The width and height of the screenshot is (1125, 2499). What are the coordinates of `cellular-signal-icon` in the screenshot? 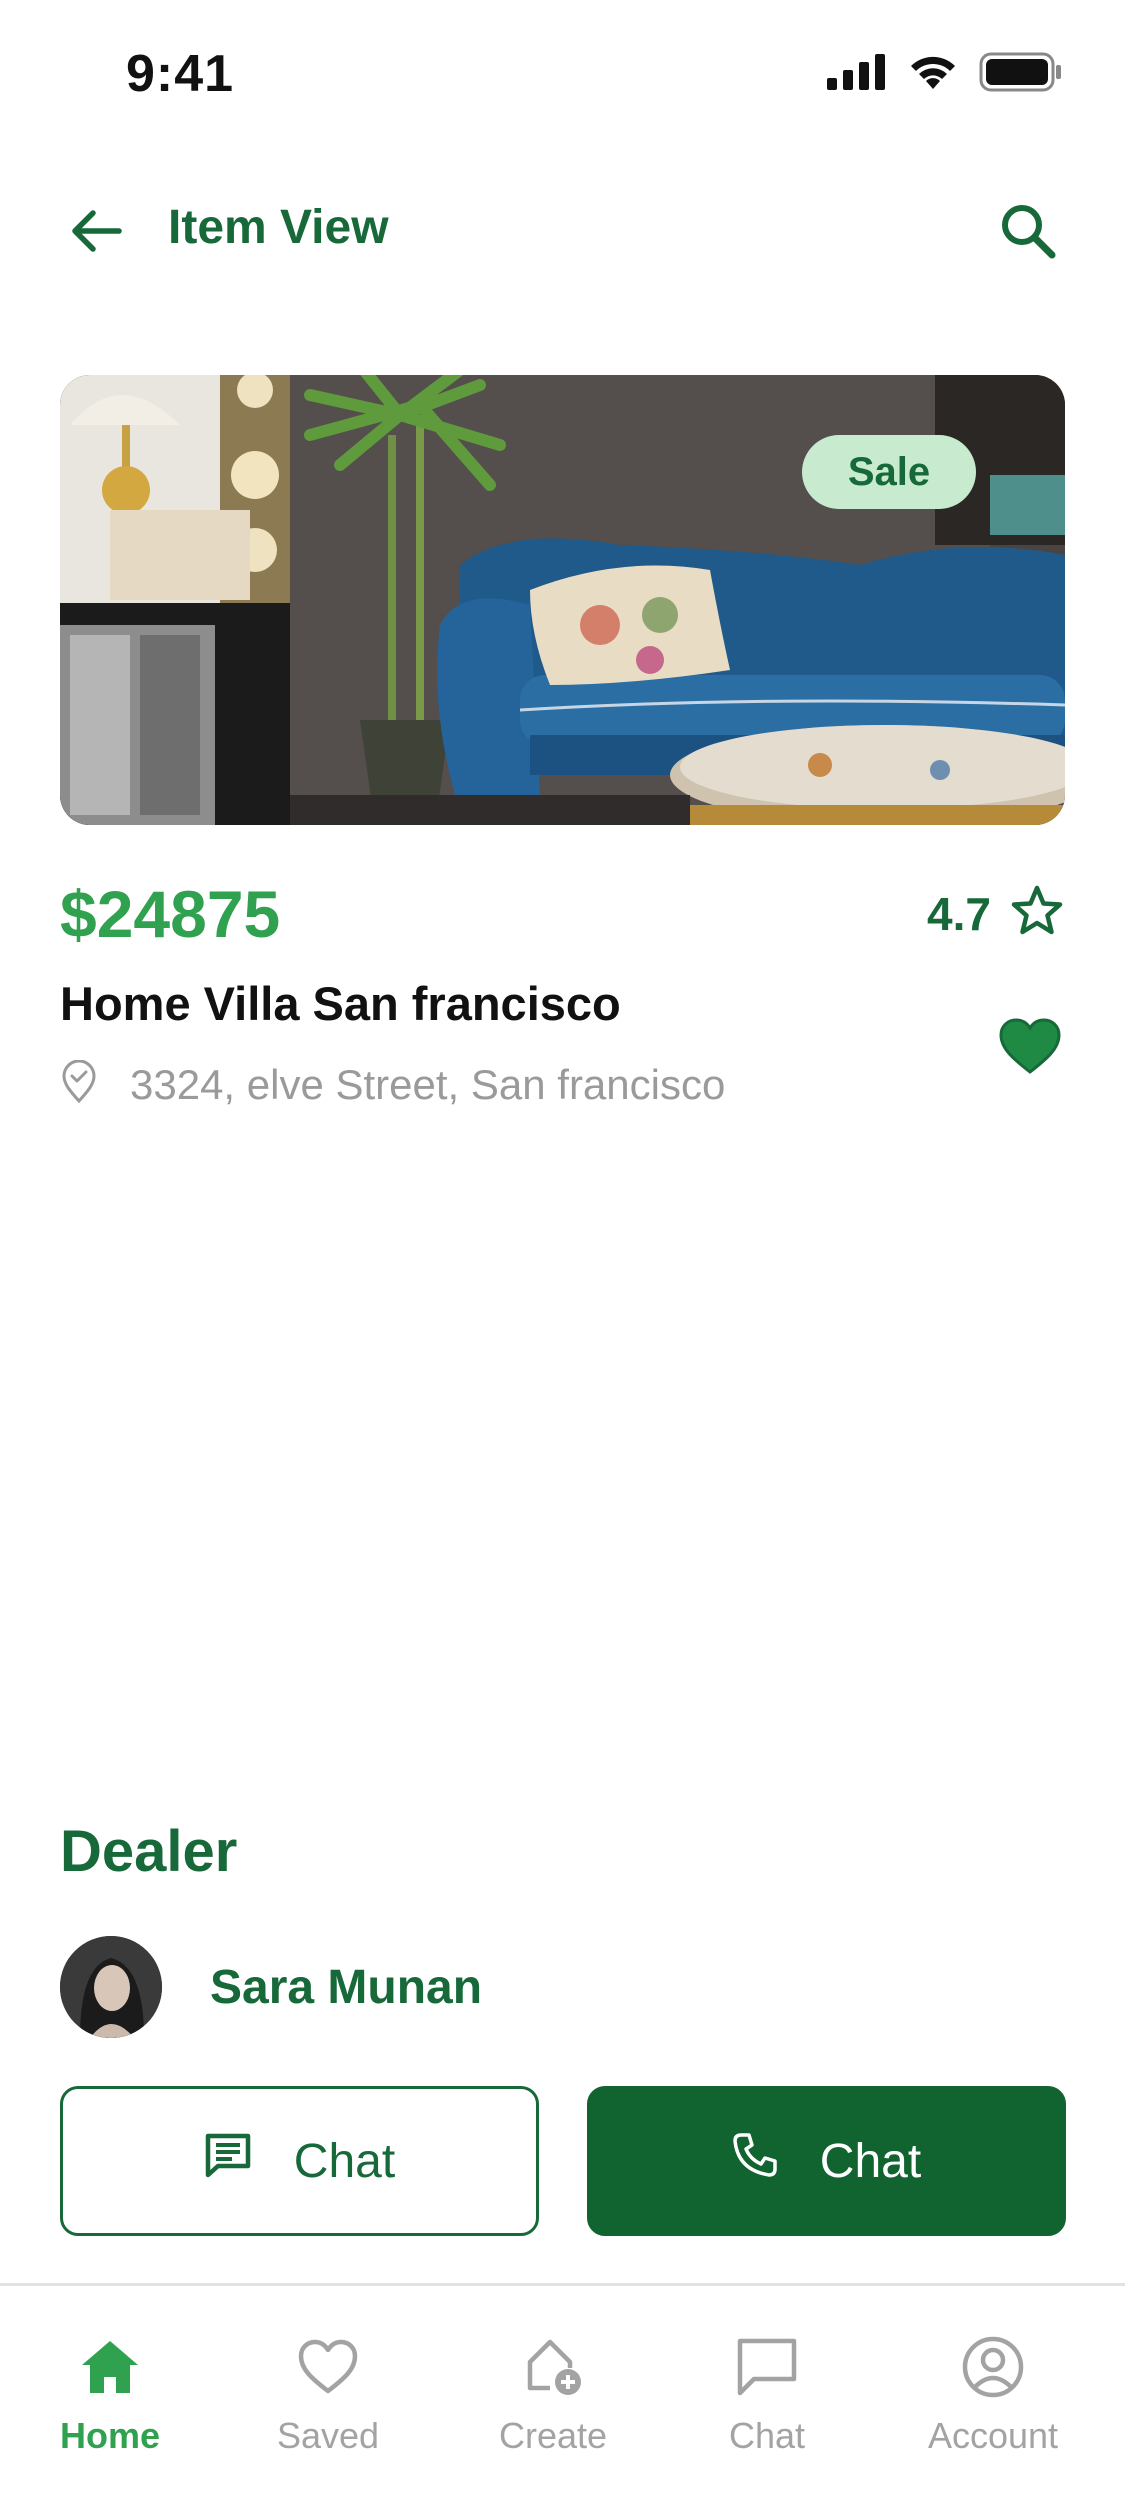 It's located at (857, 74).